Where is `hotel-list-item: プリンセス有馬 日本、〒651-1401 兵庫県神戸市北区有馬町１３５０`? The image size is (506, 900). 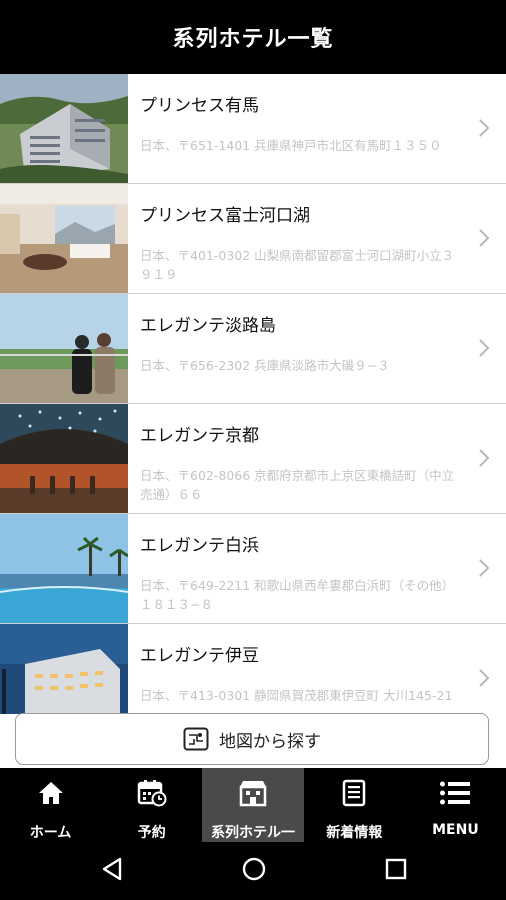
hotel-list-item: プリンセス有馬 日本、〒651-1401 兵庫県神戸市北区有馬町１３５０ is located at coordinates (253, 129).